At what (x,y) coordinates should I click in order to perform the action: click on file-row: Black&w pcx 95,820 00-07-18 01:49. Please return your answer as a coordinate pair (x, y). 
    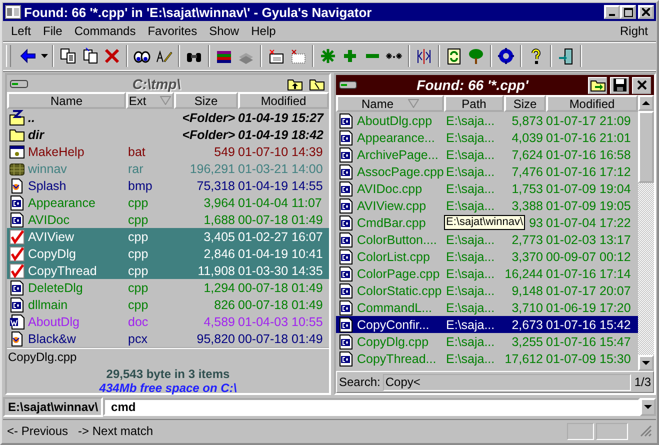
    Looking at the image, I should click on (168, 338).